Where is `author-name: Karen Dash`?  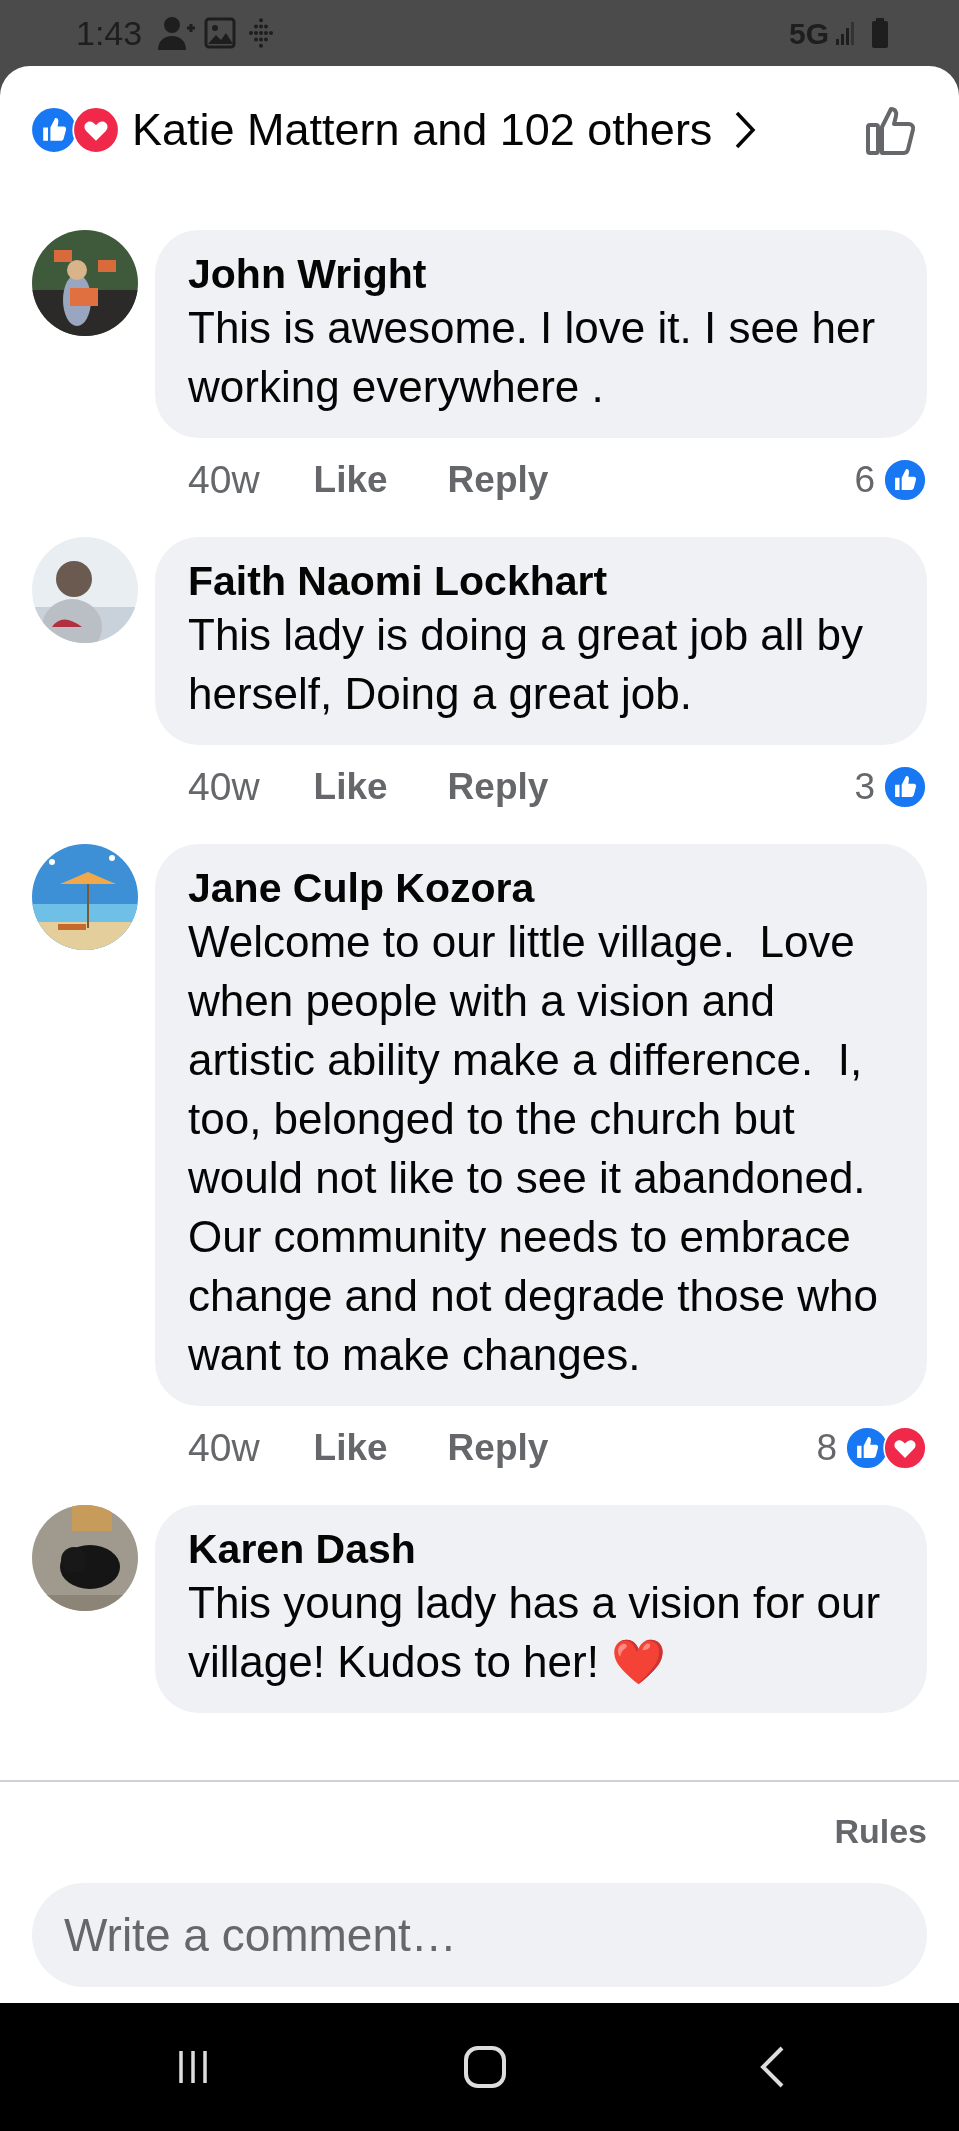
author-name: Karen Dash is located at coordinates (544, 1549).